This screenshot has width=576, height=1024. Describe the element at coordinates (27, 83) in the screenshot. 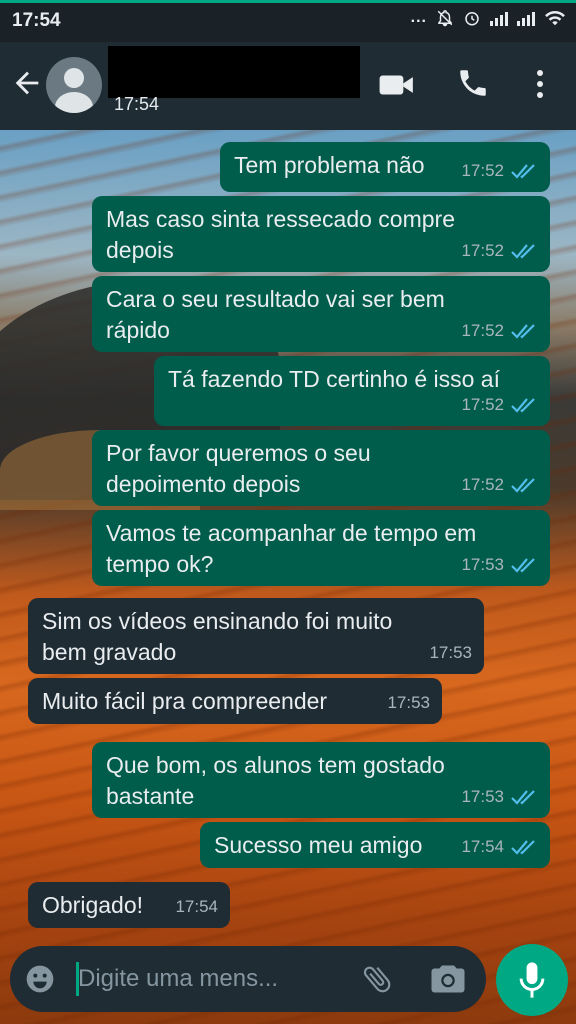

I see `back-arrow-icon` at that location.